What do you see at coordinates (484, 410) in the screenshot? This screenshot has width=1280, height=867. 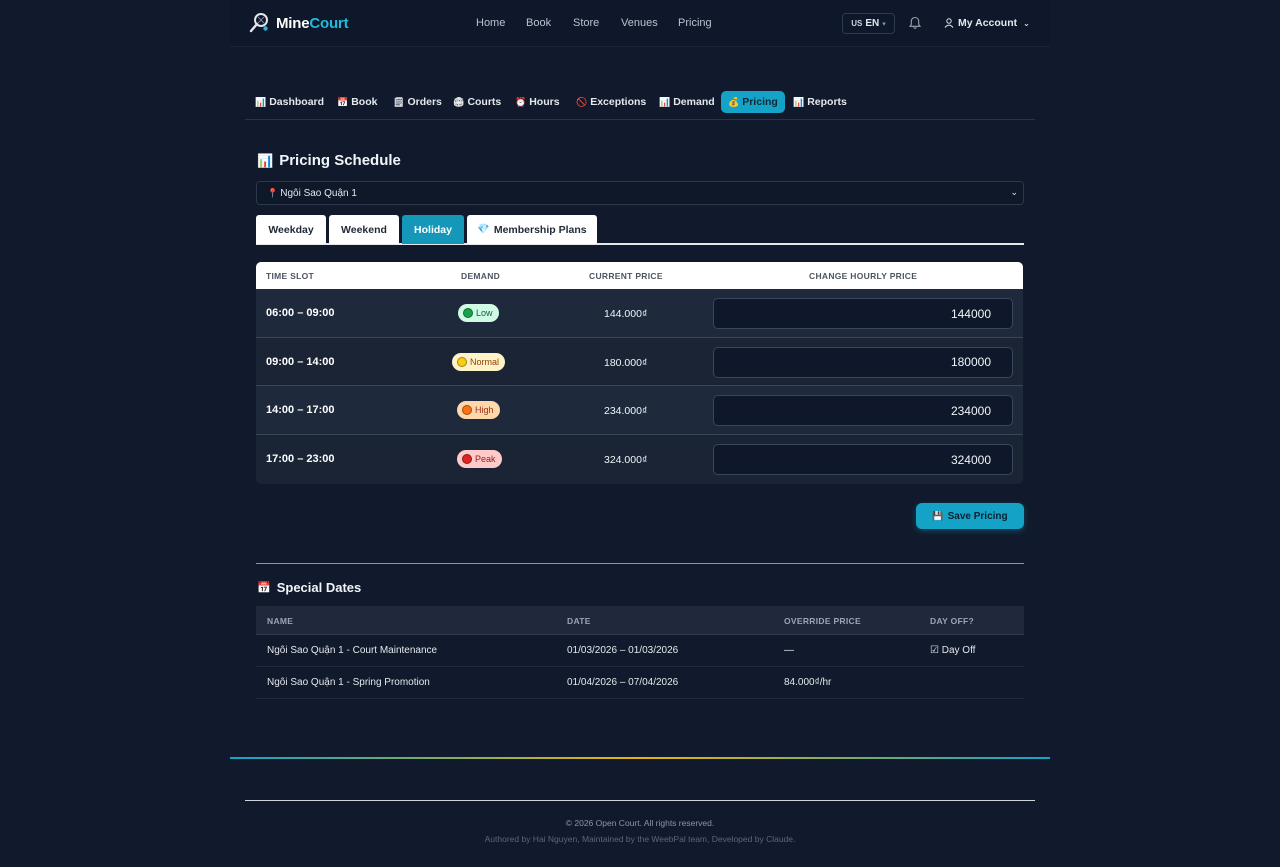 I see `demand-label: High` at bounding box center [484, 410].